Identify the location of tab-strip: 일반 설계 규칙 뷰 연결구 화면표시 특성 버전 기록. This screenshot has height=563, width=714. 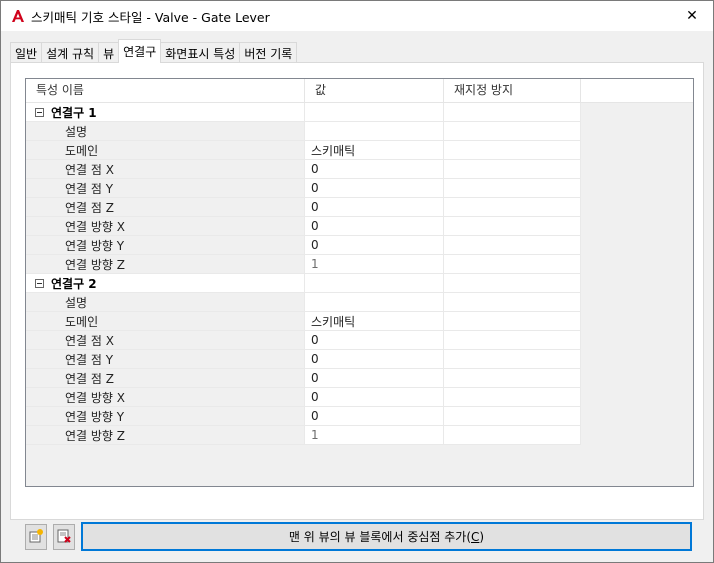
(154, 51).